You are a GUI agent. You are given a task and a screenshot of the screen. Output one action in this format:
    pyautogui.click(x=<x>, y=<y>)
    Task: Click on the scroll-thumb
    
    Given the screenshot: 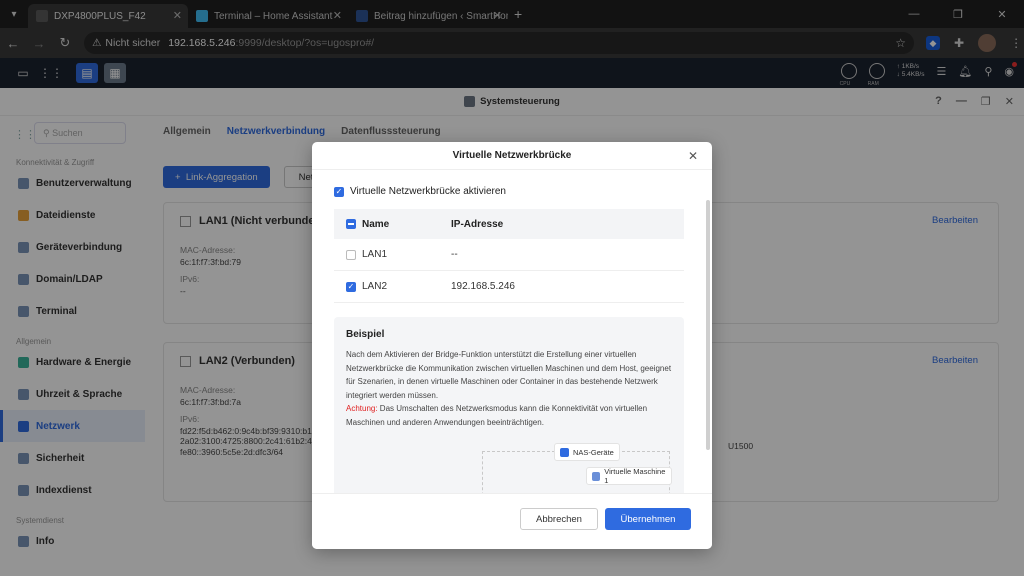 What is the action you would take?
    pyautogui.click(x=708, y=325)
    